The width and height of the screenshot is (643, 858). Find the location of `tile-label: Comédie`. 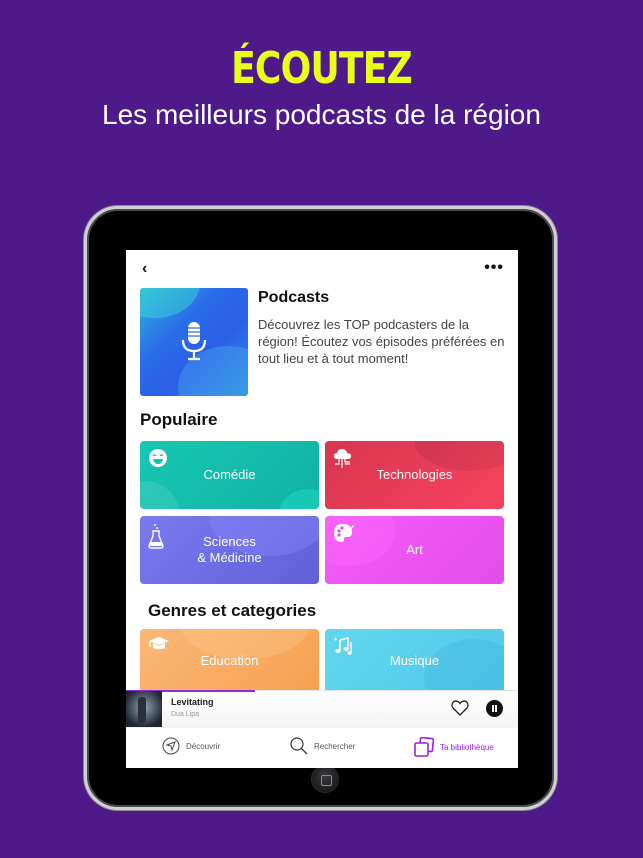

tile-label: Comédie is located at coordinates (229, 474).